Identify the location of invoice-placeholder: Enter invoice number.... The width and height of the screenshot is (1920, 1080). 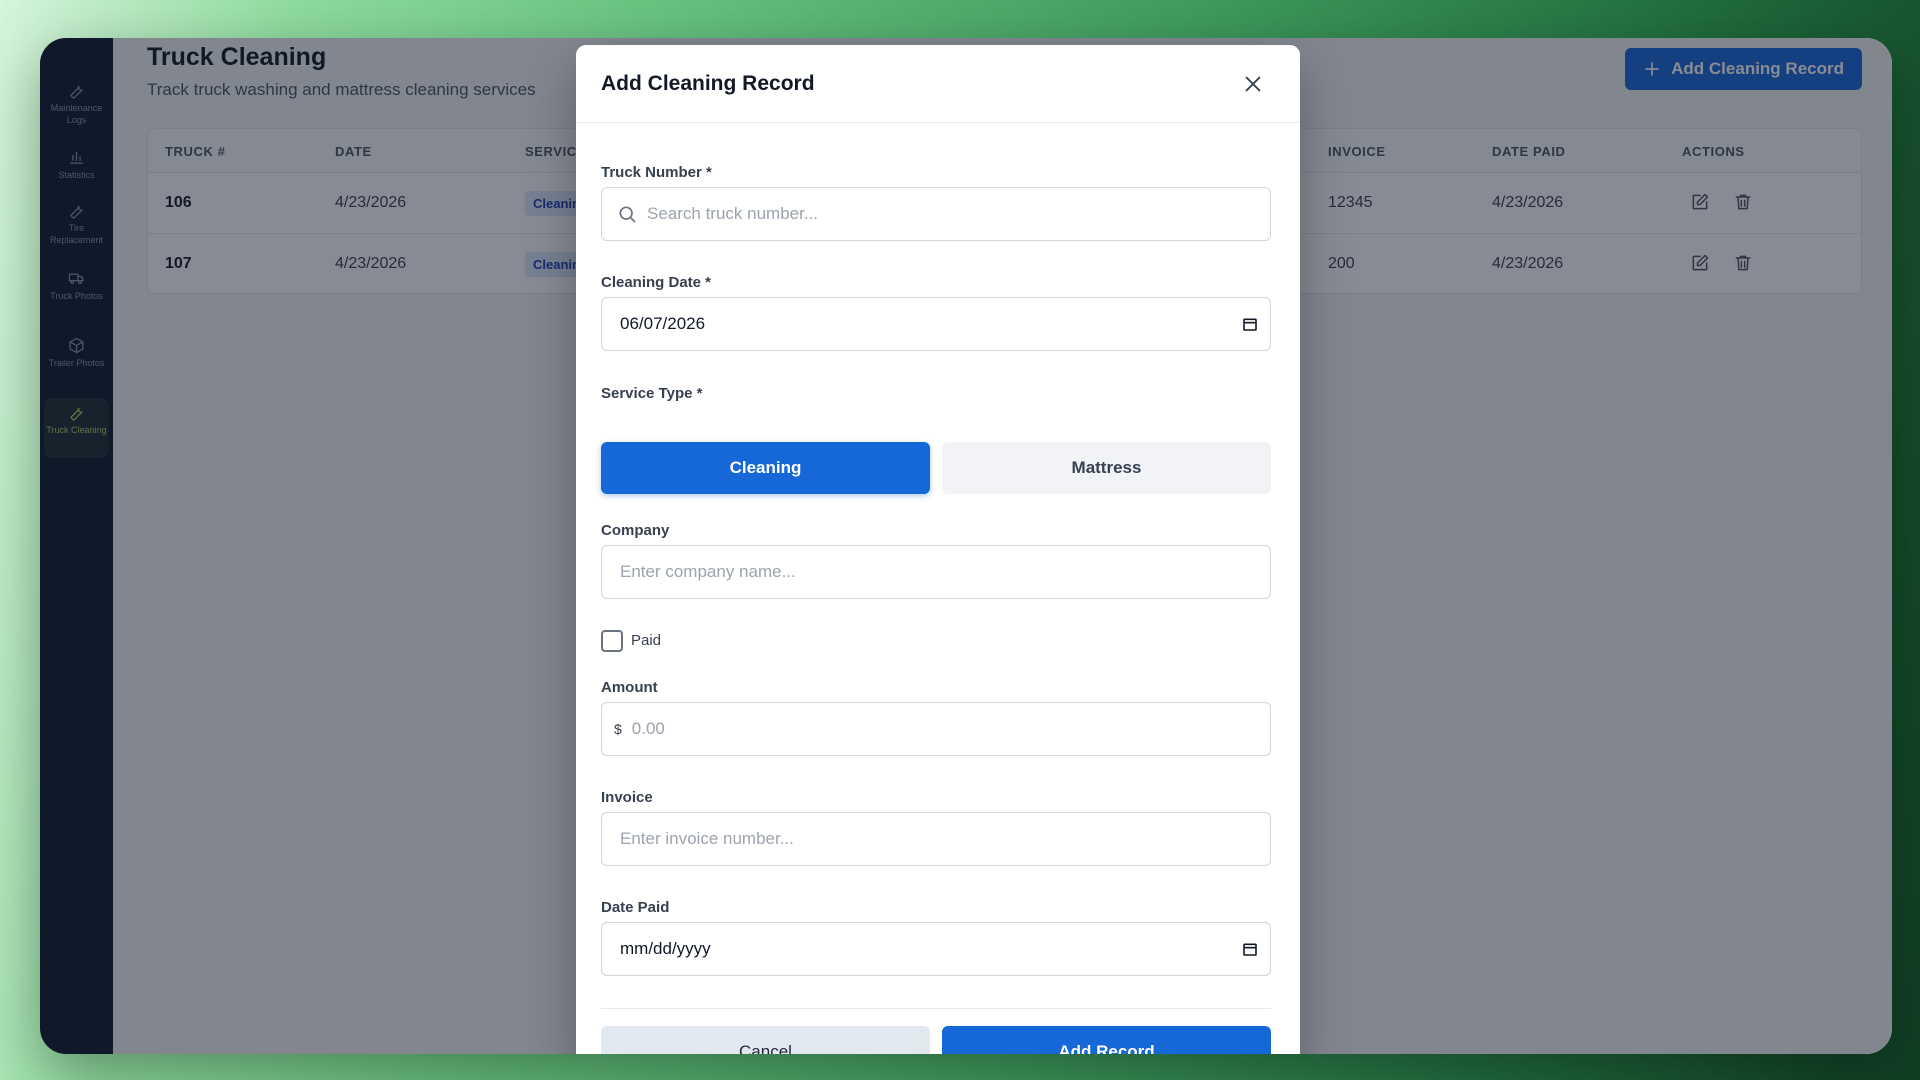
(707, 838).